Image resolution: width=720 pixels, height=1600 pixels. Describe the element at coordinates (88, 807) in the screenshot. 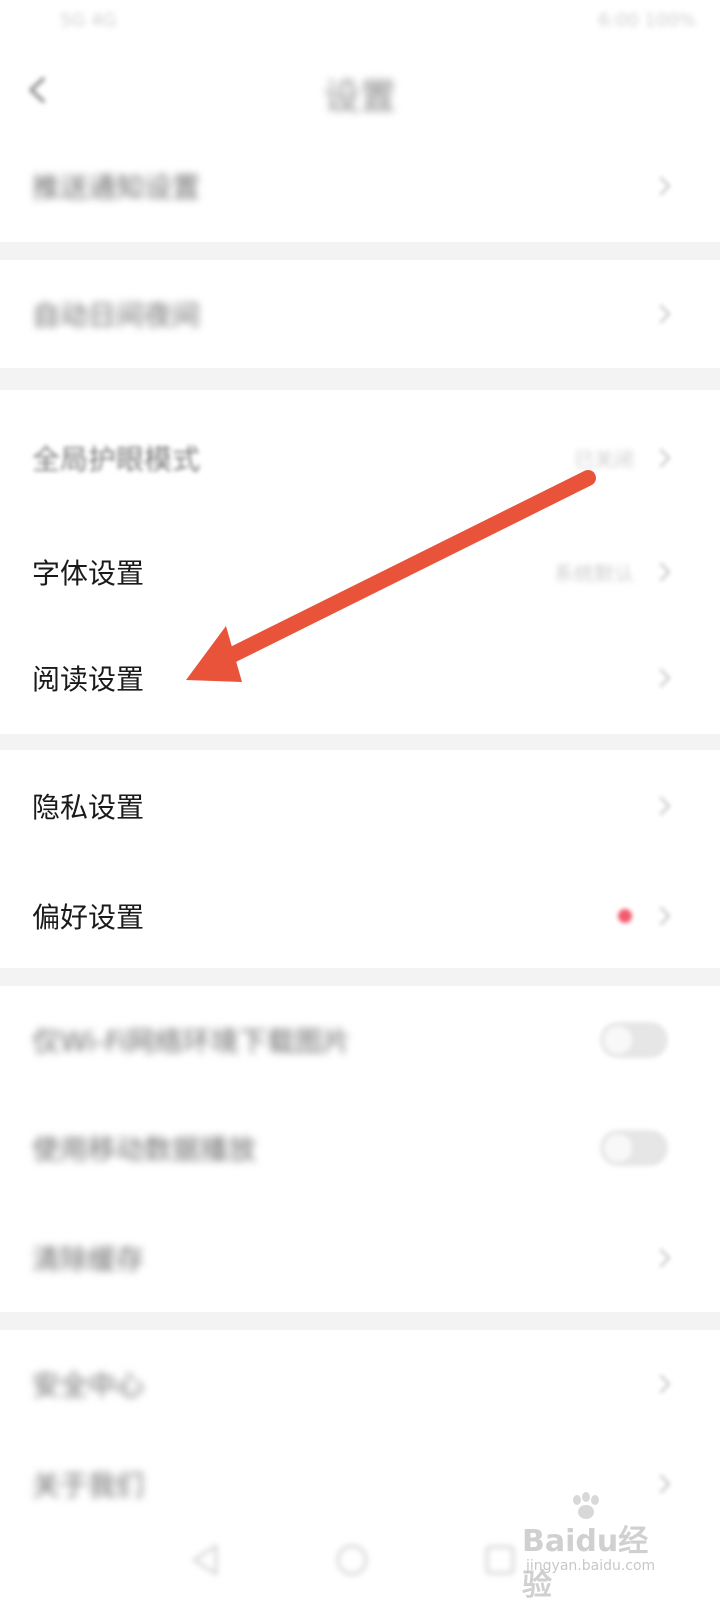

I see `row-label: 隐私设置` at that location.